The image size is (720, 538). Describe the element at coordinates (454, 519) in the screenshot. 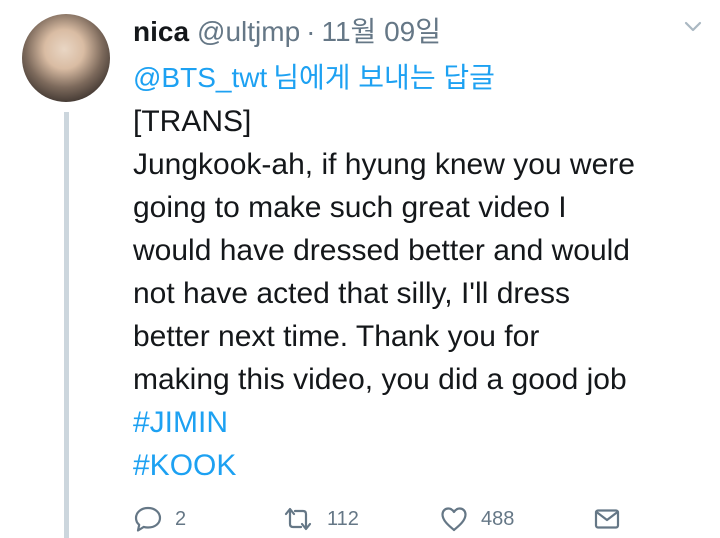

I see `heart-icon` at that location.